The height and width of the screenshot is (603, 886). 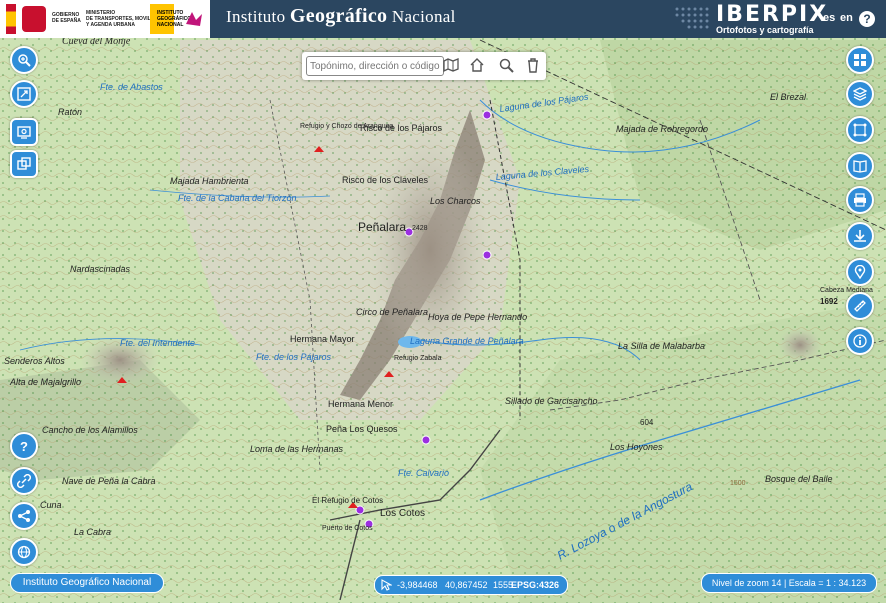 I want to click on info-icon, so click(x=860, y=341).